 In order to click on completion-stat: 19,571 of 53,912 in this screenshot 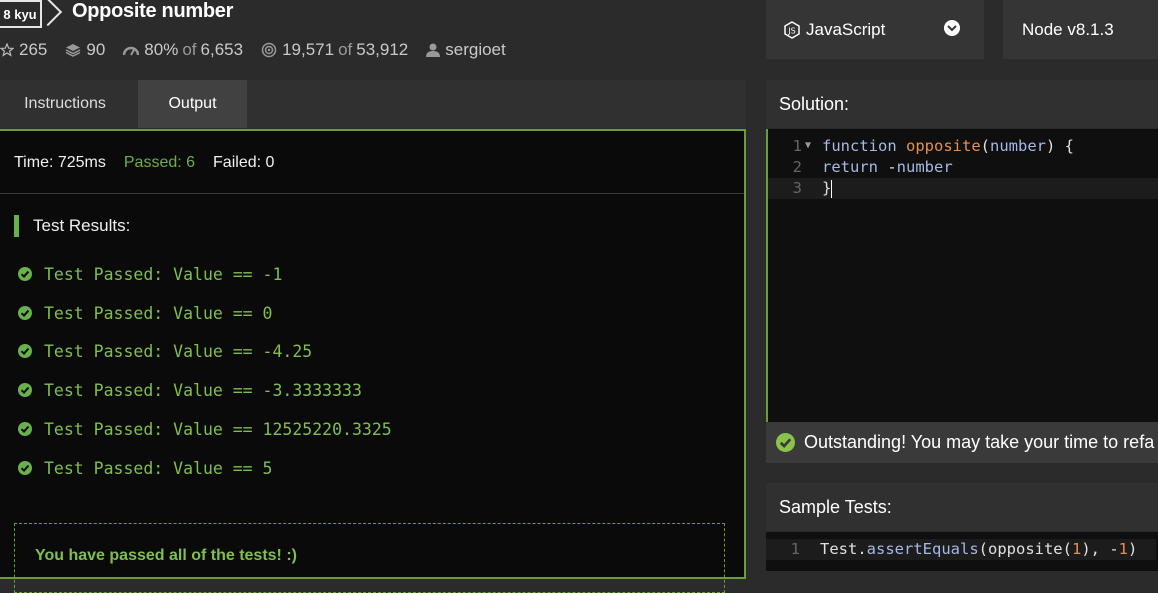, I will do `click(334, 50)`.